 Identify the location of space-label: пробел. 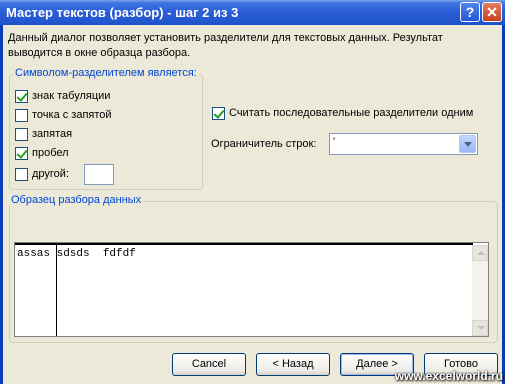
(50, 153).